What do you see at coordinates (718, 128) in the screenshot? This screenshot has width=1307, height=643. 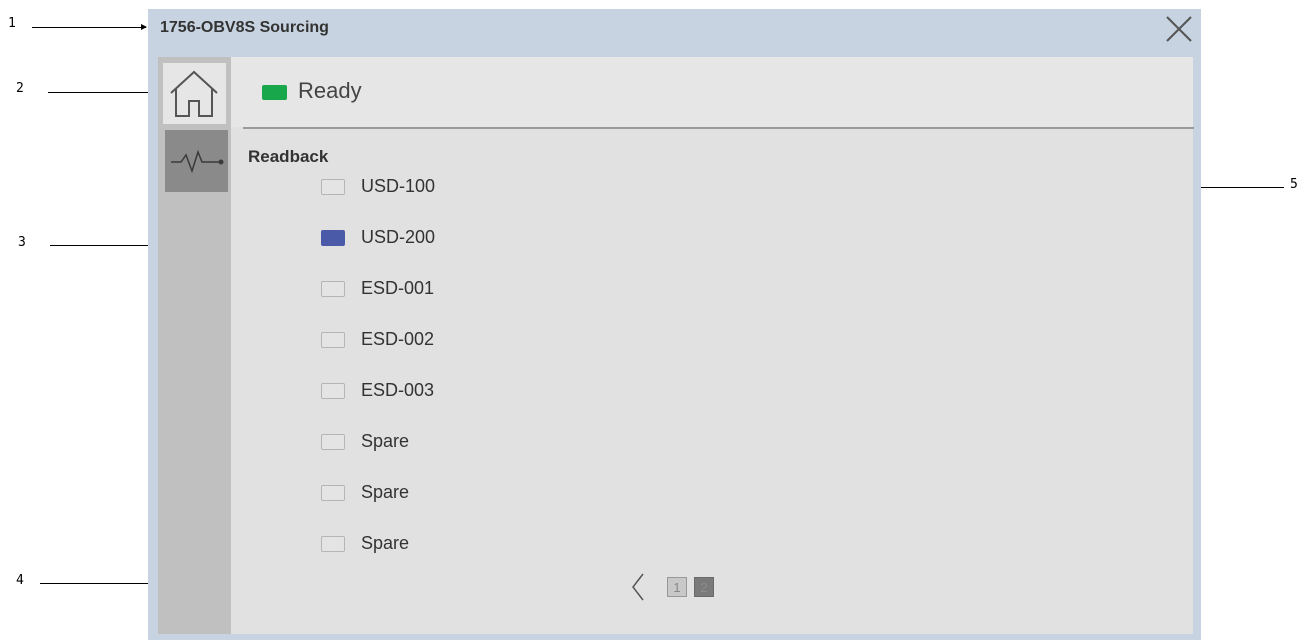 I see `divider` at bounding box center [718, 128].